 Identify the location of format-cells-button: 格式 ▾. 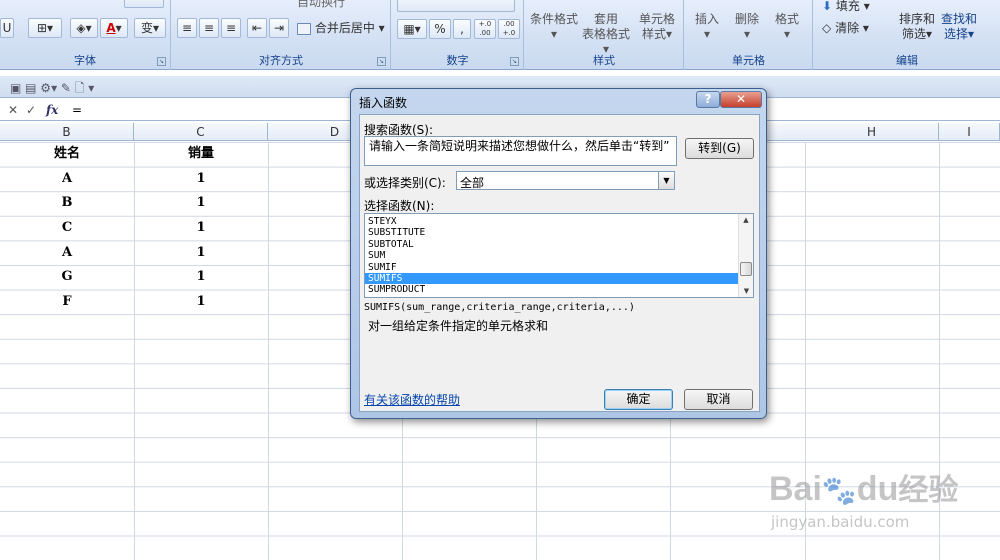
(787, 27).